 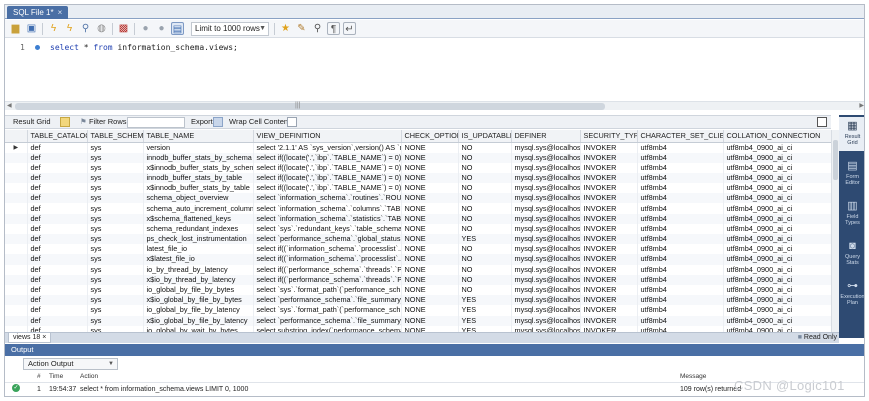 What do you see at coordinates (198, 198) in the screenshot?
I see `table-cell: schema_object_overview` at bounding box center [198, 198].